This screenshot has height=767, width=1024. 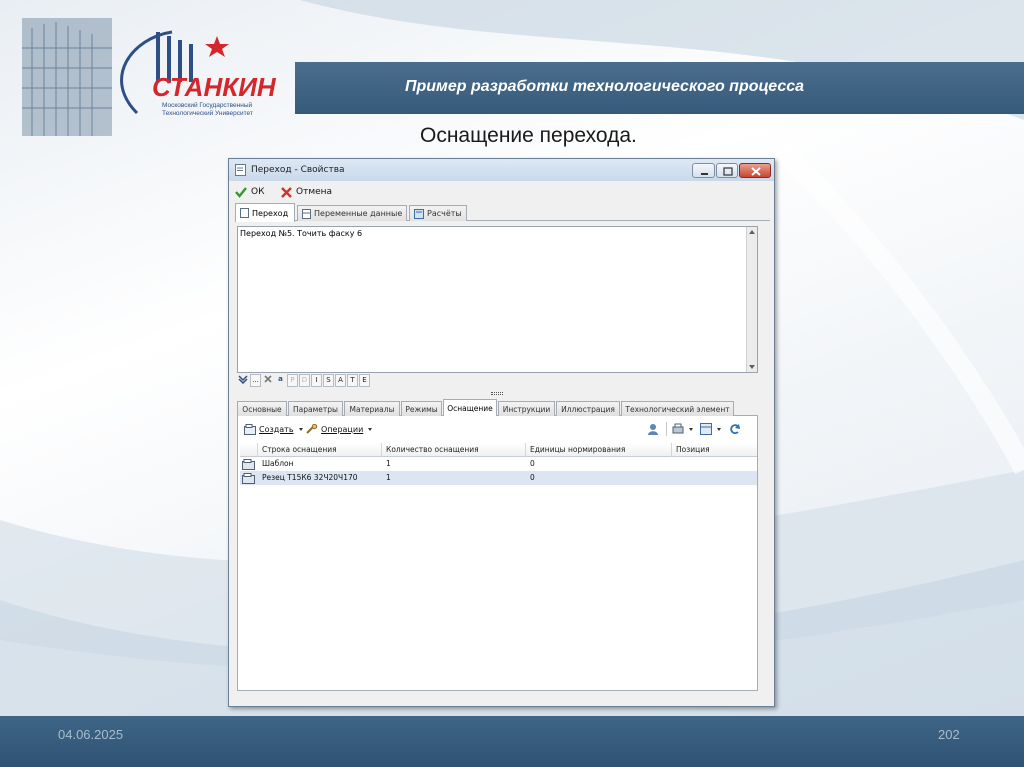 I want to click on logo-line-2: Технологический Университет, so click(x=207, y=113).